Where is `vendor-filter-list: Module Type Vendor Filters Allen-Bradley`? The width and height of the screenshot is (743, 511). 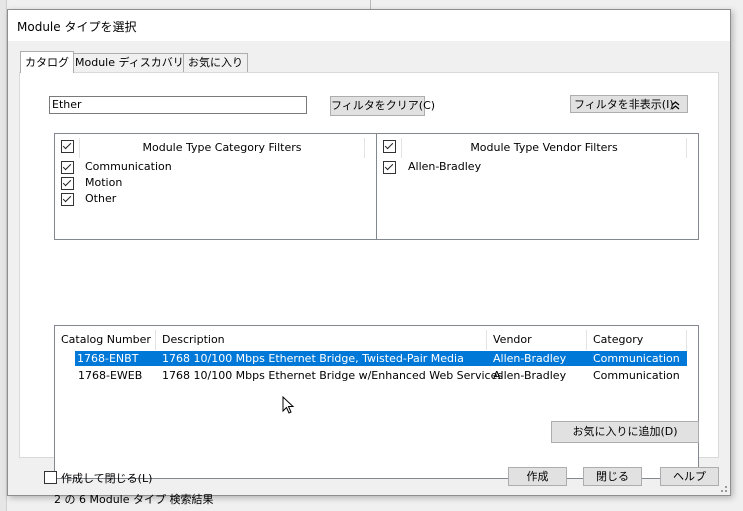
vendor-filter-list: Module Type Vendor Filters Allen-Bradley is located at coordinates (537, 186).